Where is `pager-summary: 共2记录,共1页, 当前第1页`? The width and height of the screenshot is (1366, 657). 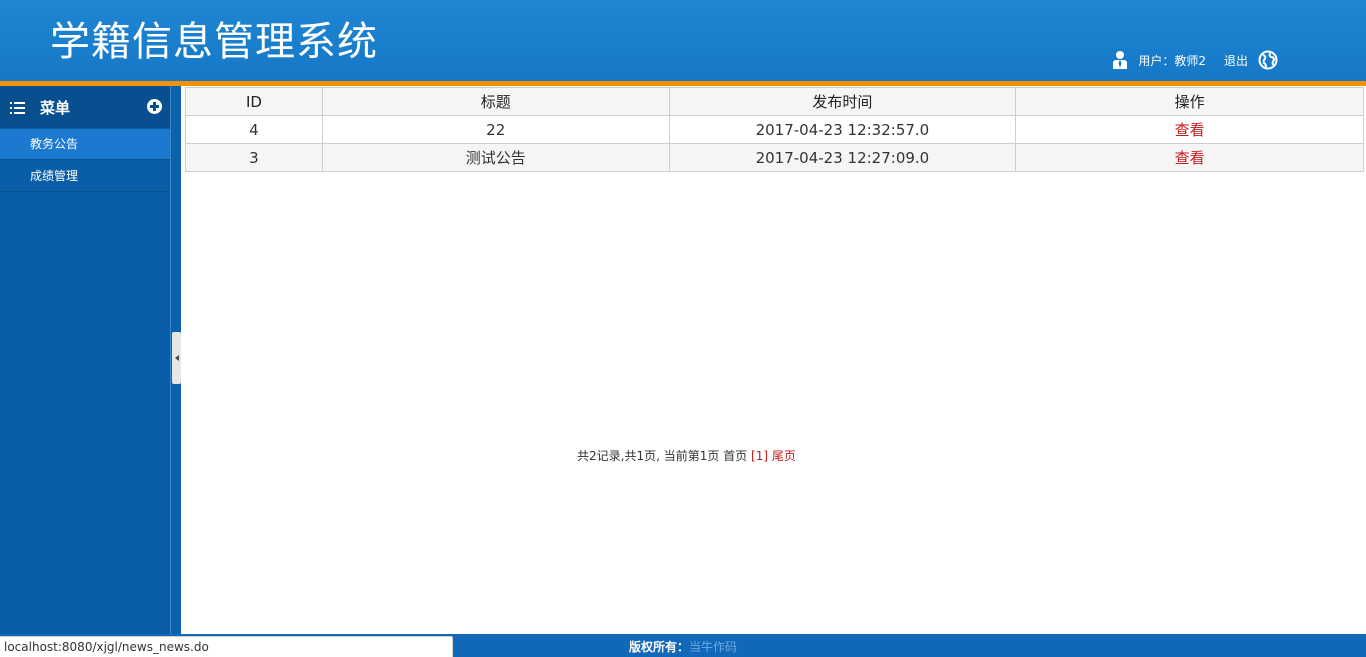 pager-summary: 共2记录,共1页, 当前第1页 is located at coordinates (648, 456).